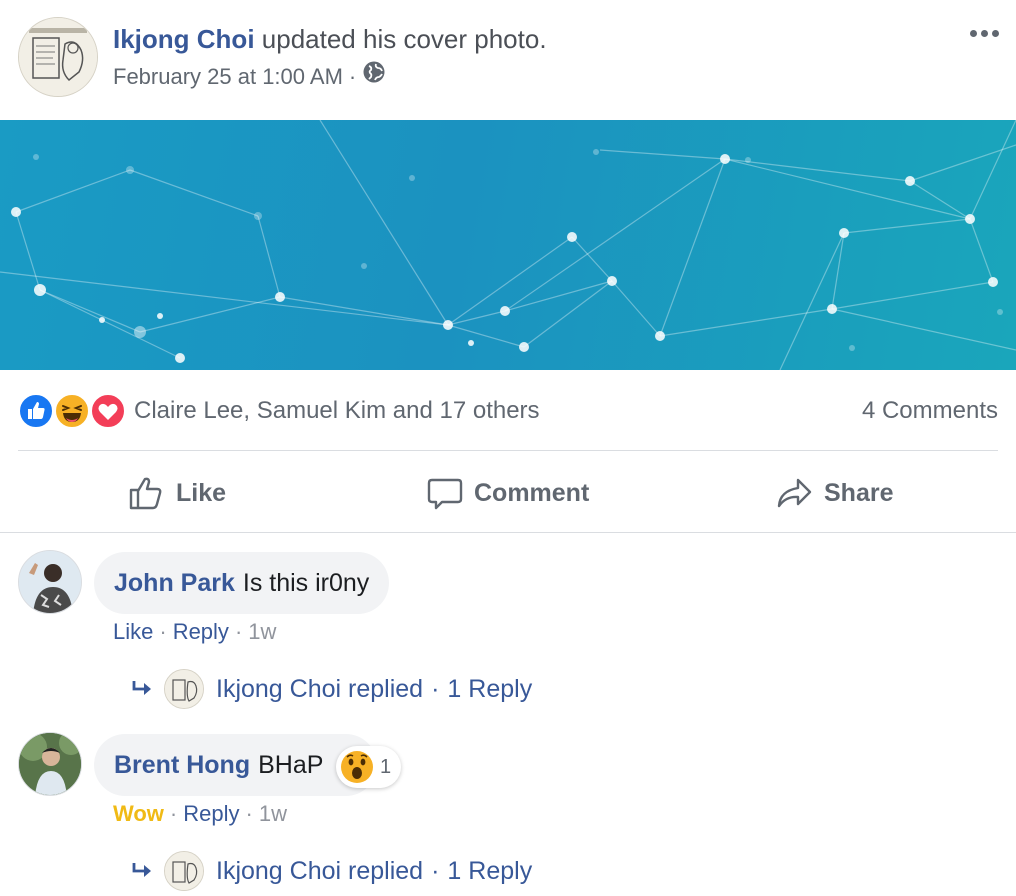  What do you see at coordinates (404, 39) in the screenshot?
I see `post-action-text: updated his cover photo.` at bounding box center [404, 39].